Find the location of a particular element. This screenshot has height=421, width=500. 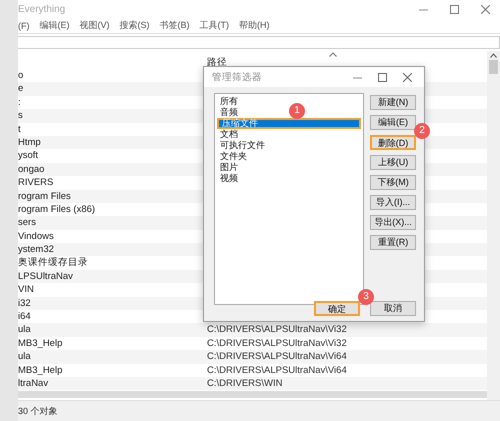

status-text: 30 个对象 is located at coordinates (38, 411).